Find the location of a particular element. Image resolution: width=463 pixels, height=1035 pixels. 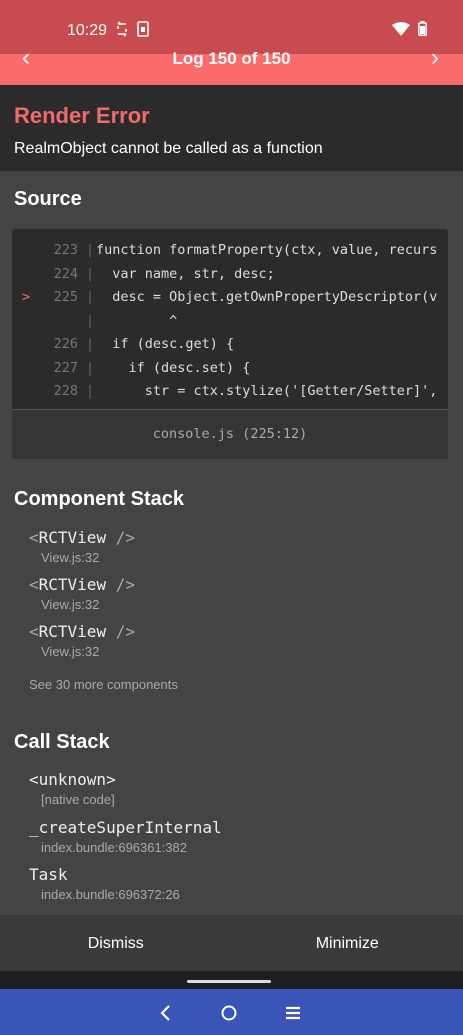

code-line: 224 | var name, str, desc; is located at coordinates (230, 275).